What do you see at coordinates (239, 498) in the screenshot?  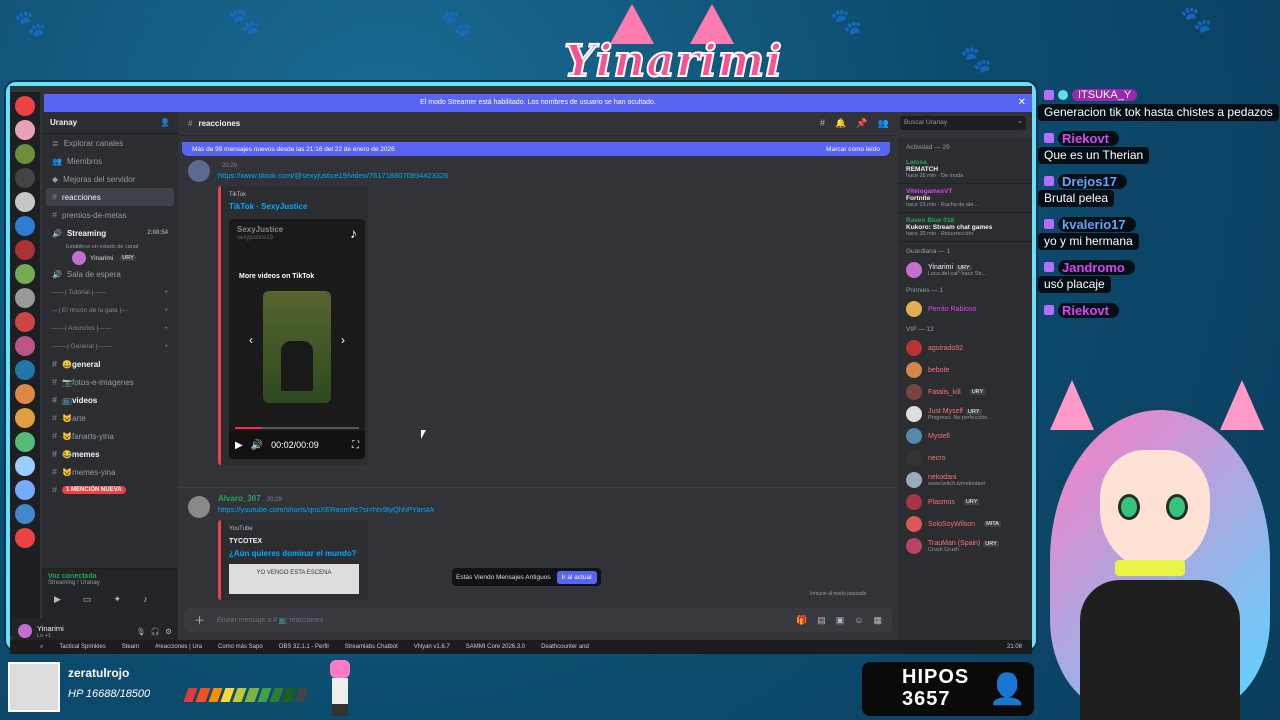 I see `message-author: Alvaro_307` at bounding box center [239, 498].